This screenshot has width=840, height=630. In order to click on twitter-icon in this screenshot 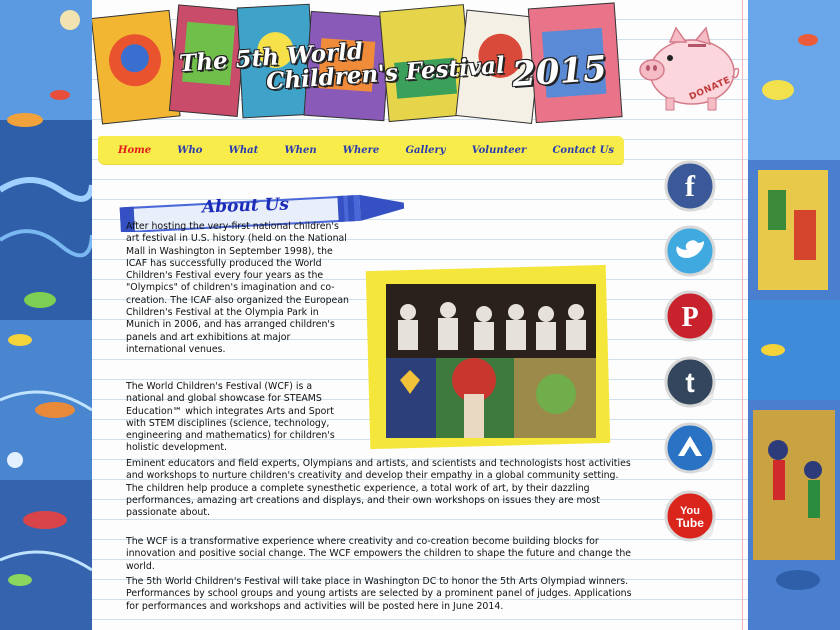, I will do `click(690, 251)`.